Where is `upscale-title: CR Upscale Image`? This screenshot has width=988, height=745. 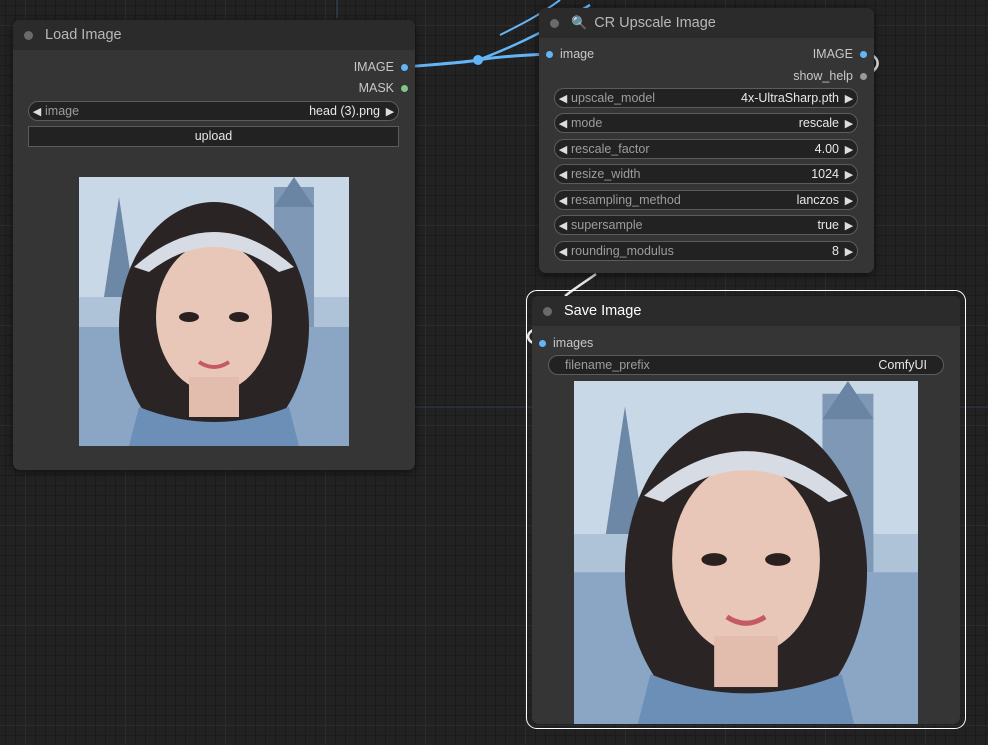 upscale-title: CR Upscale Image is located at coordinates (655, 23).